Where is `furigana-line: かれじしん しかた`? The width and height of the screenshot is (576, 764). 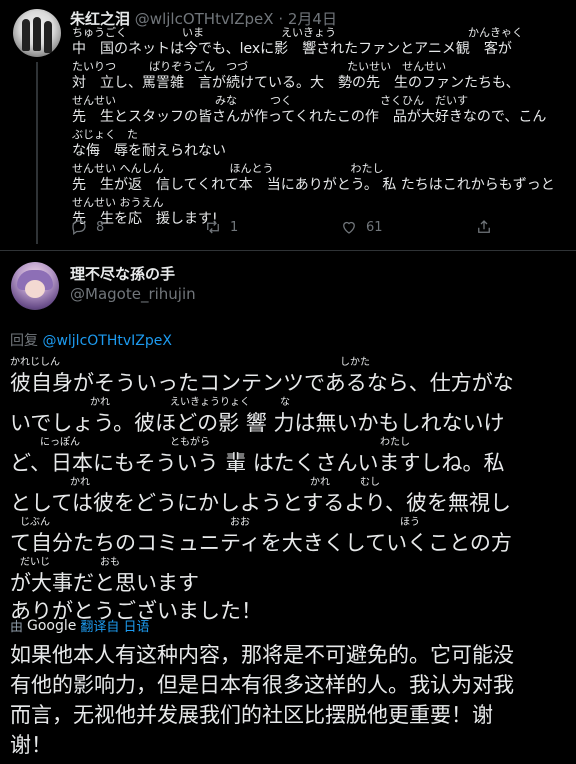
furigana-line: かれじしん しかた is located at coordinates (190, 362).